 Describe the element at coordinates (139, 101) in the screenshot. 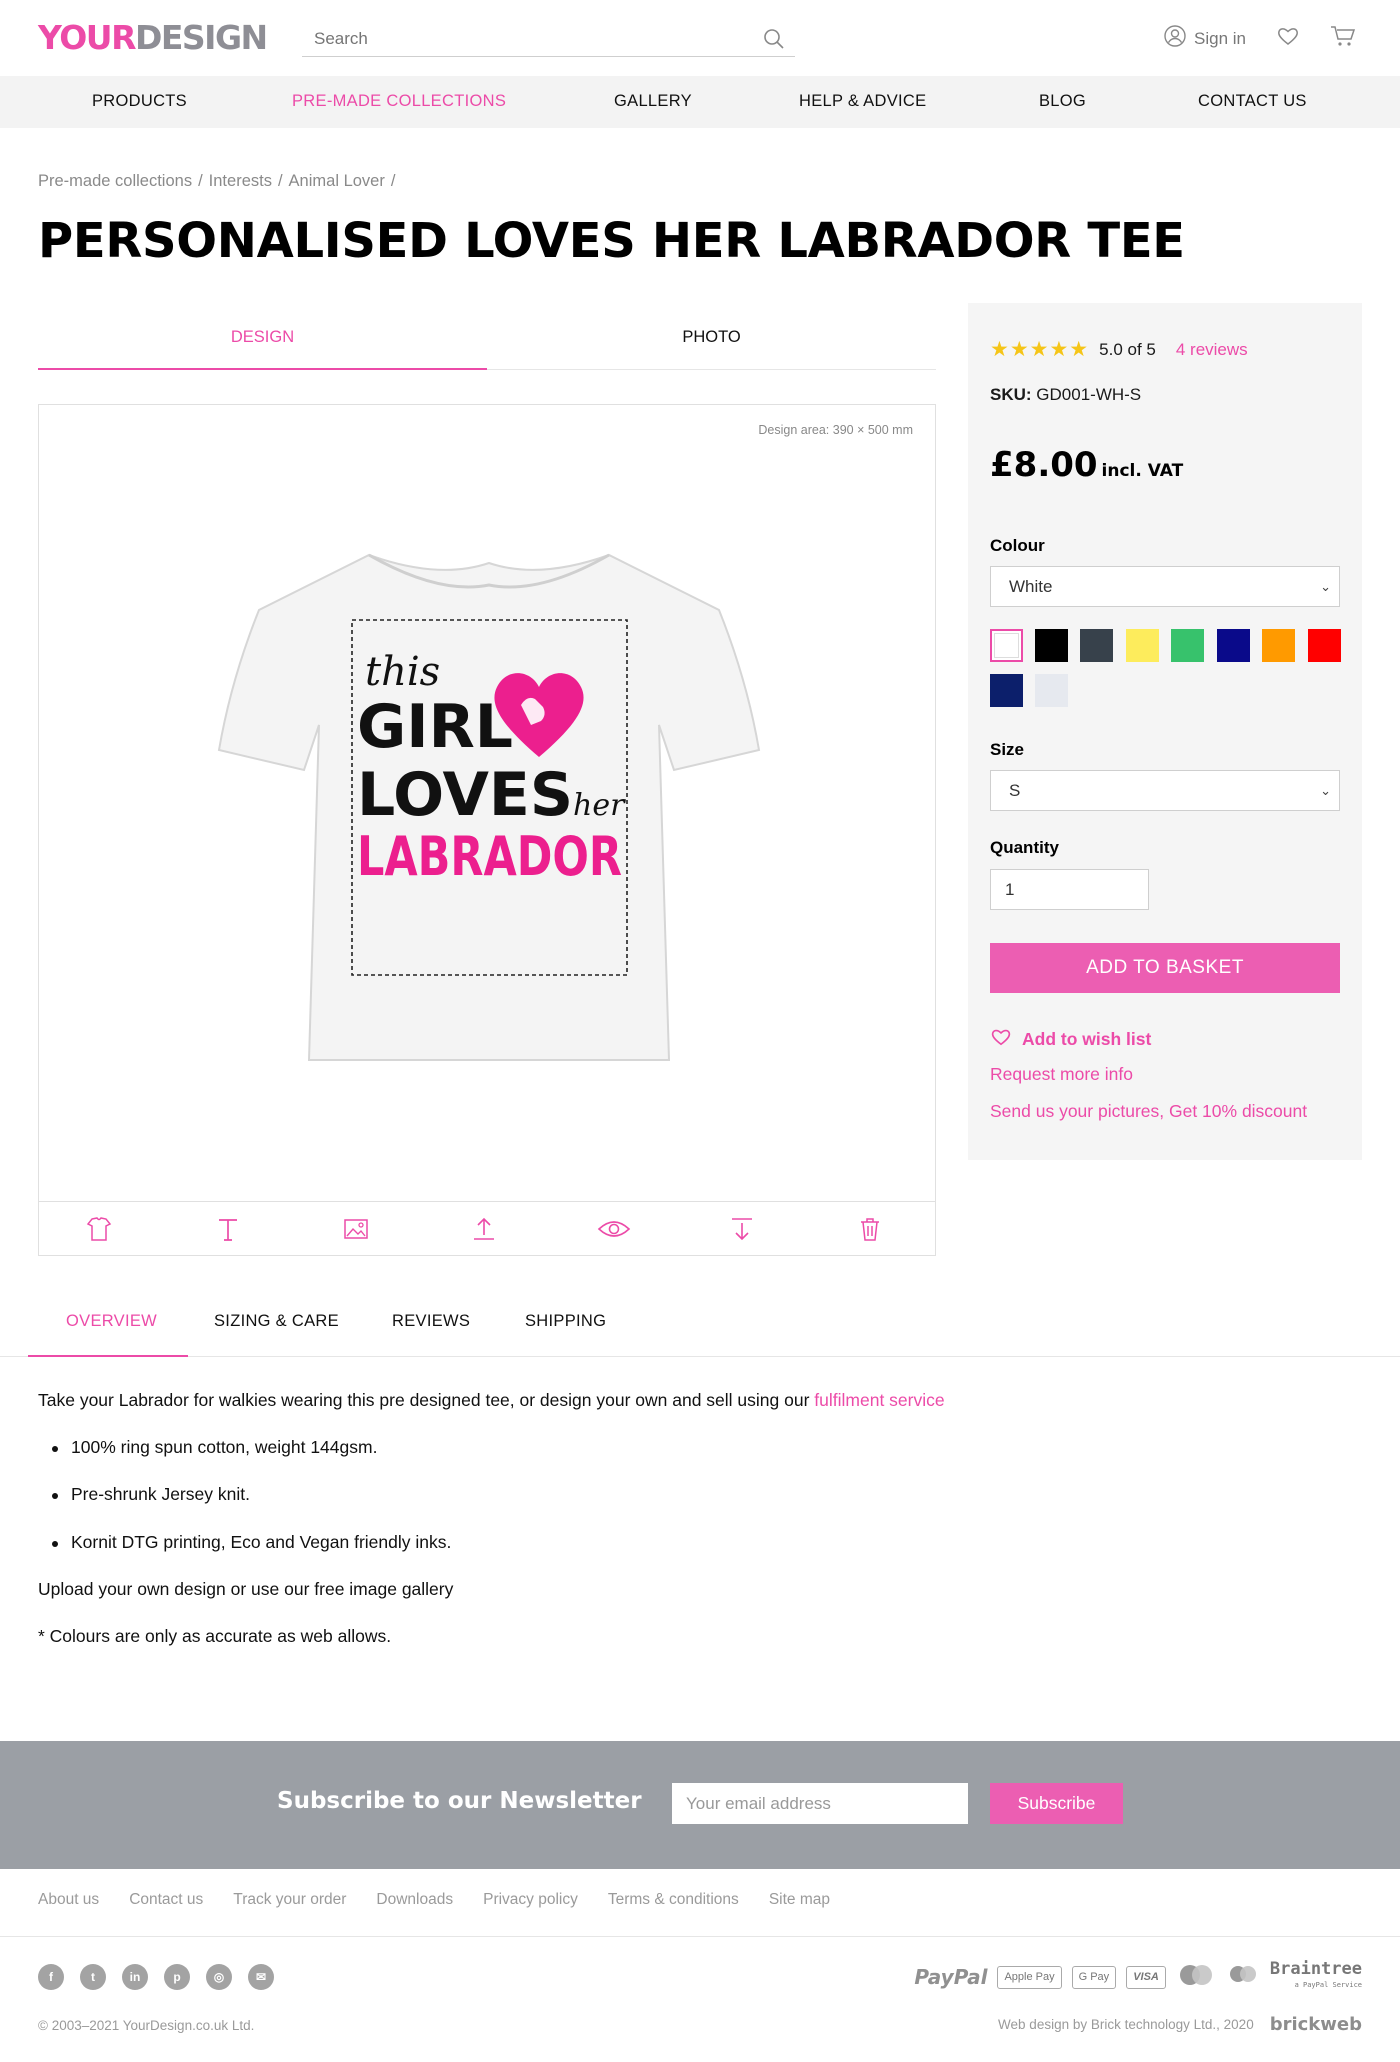

I see `nav-products: PRODUCTS` at that location.